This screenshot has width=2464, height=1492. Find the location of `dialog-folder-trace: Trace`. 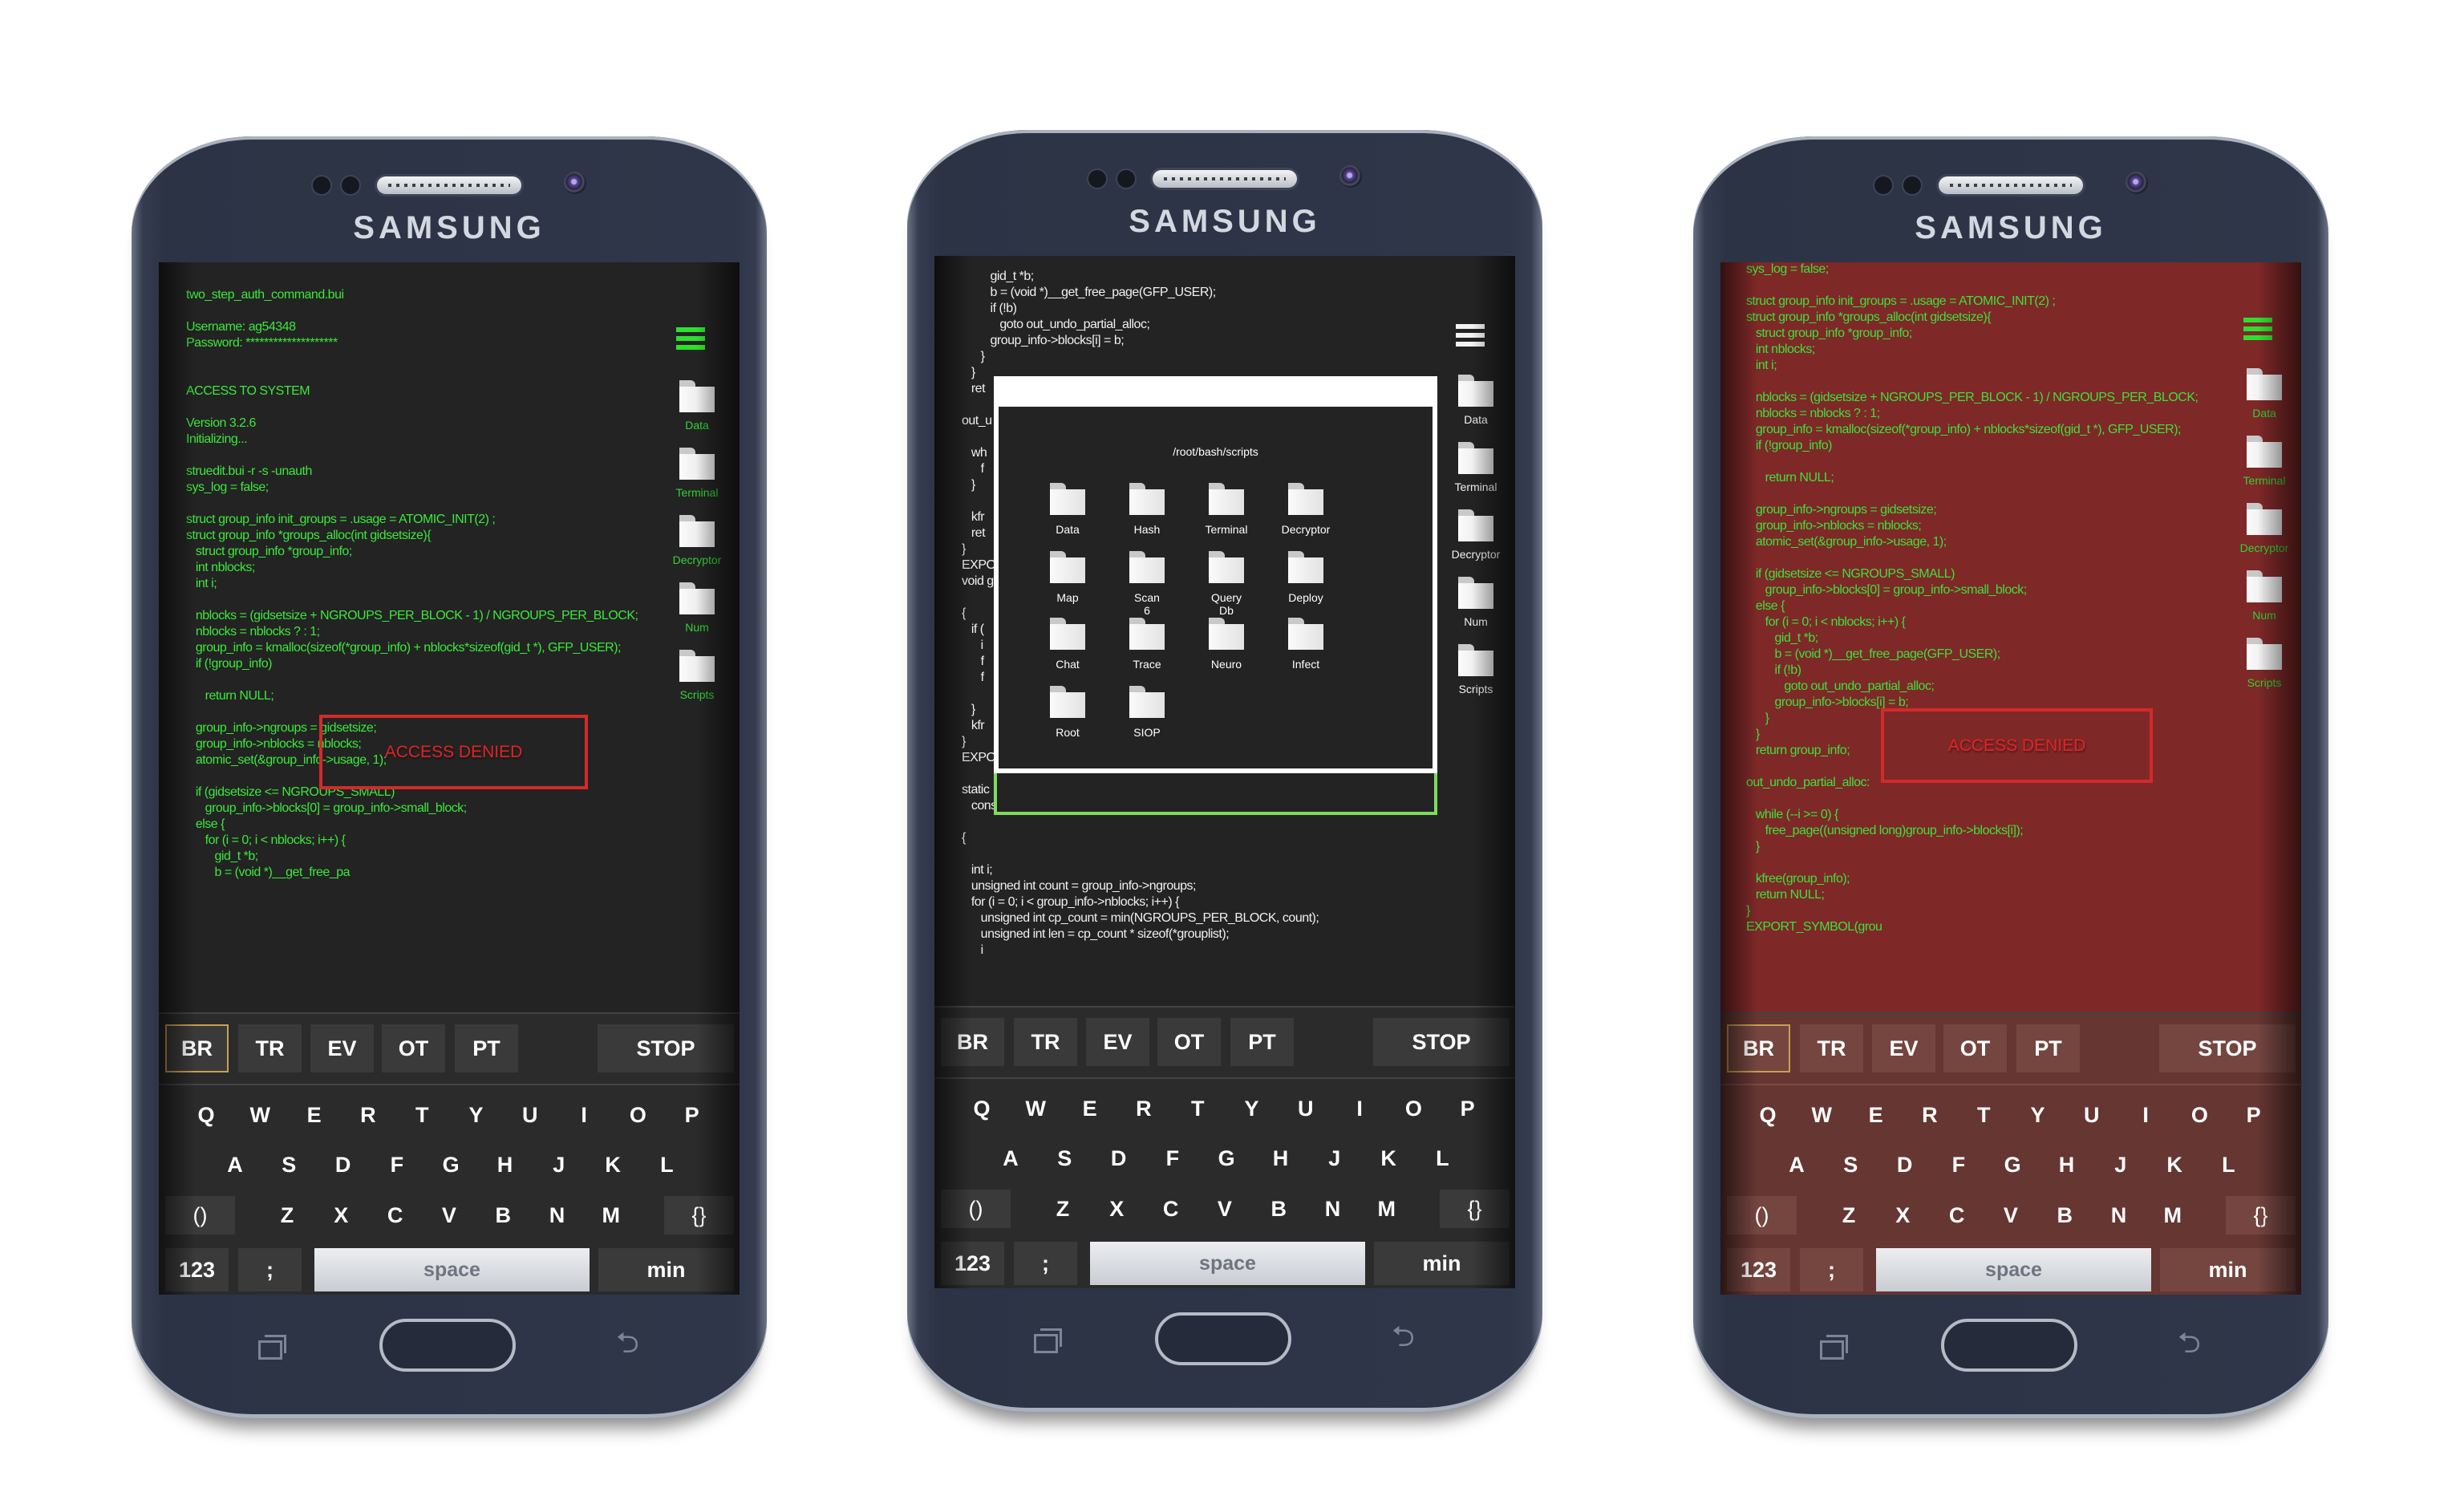

dialog-folder-trace: Trace is located at coordinates (1147, 664).